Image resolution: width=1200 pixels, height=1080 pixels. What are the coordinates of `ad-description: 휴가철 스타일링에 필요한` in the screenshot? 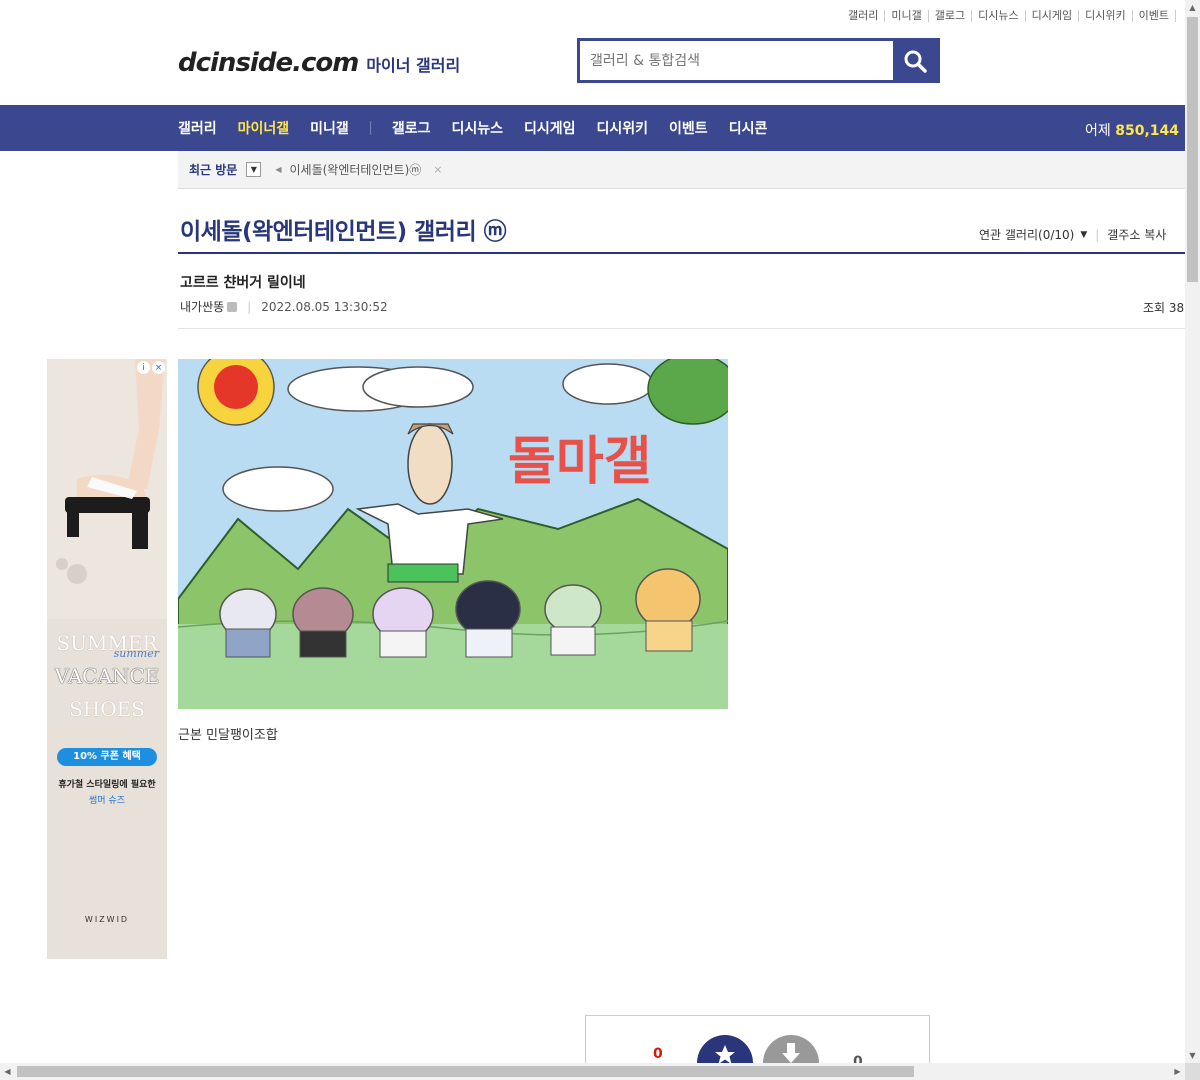 It's located at (107, 785).